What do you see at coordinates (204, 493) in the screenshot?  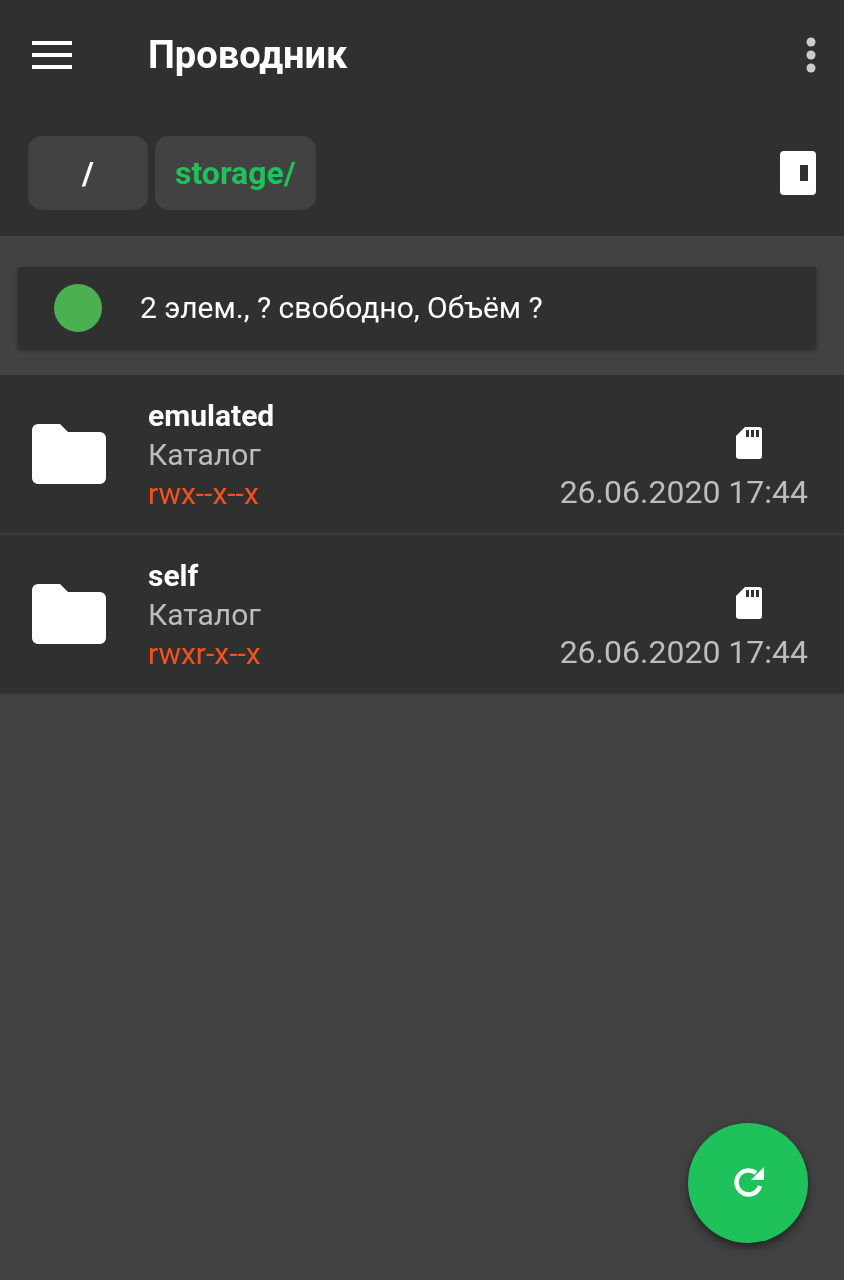 I see `file-permissions: rwx--x--x` at bounding box center [204, 493].